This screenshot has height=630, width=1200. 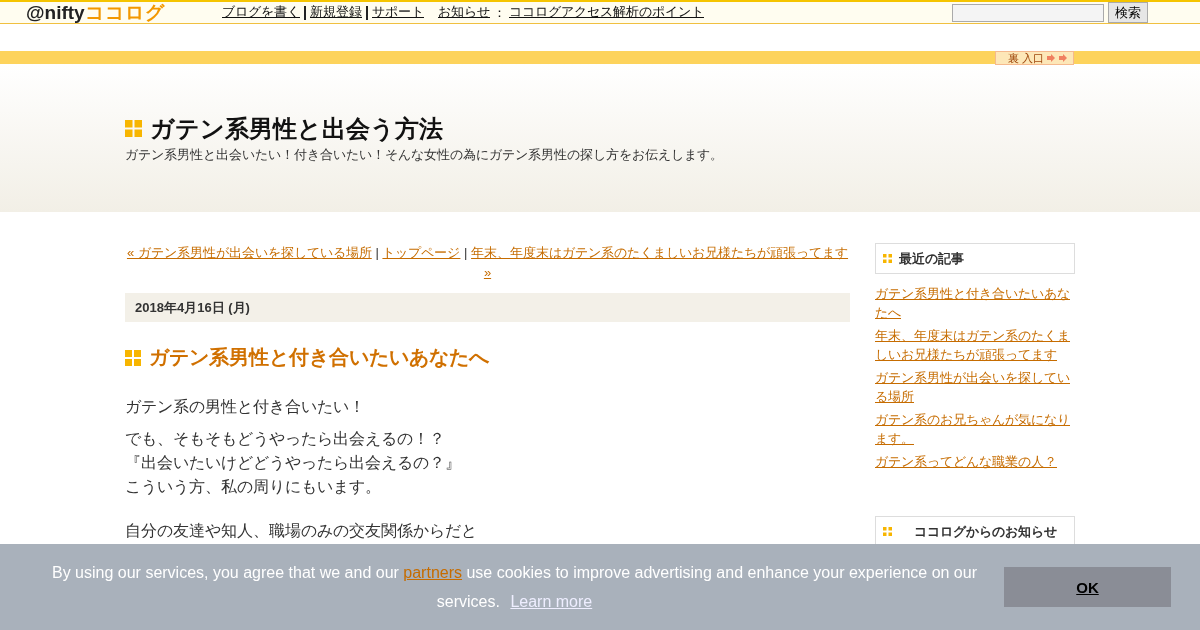 What do you see at coordinates (975, 345) in the screenshot?
I see `recent-article-link: 年末、年度末はガテン系のたくましいお兄様たちが頑張ってます` at bounding box center [975, 345].